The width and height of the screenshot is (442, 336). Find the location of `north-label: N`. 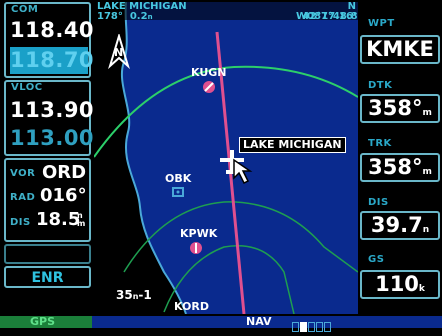

north-label: N is located at coordinates (119, 52).